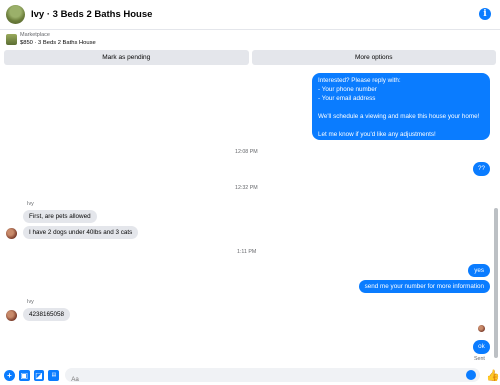 The image size is (500, 385). Describe the element at coordinates (493, 375) in the screenshot. I see `like-icon: 👍` at that location.